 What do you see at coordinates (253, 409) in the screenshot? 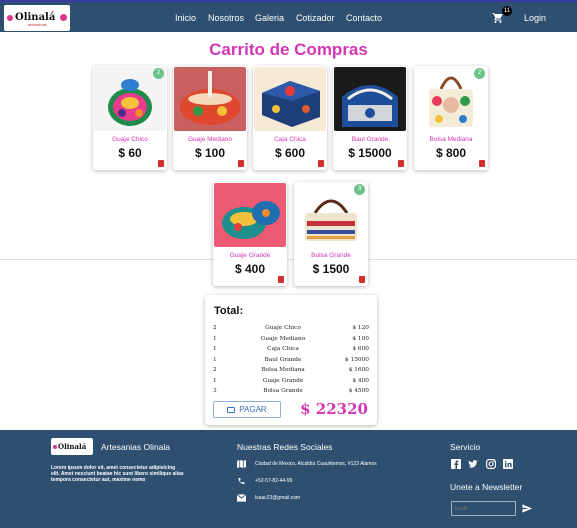
I see `pay-button-label: PAGAR` at bounding box center [253, 409].